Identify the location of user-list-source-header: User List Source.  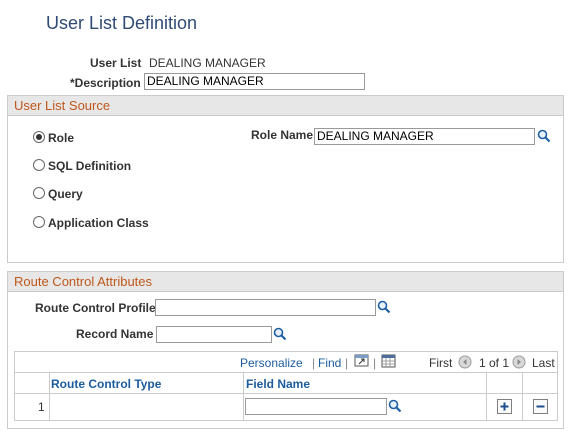
(285, 106).